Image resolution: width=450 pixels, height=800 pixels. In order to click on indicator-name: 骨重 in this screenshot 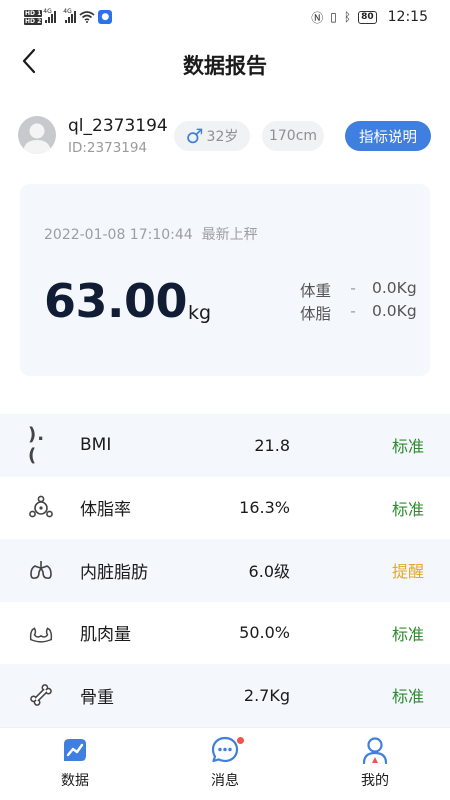, I will do `click(97, 697)`.